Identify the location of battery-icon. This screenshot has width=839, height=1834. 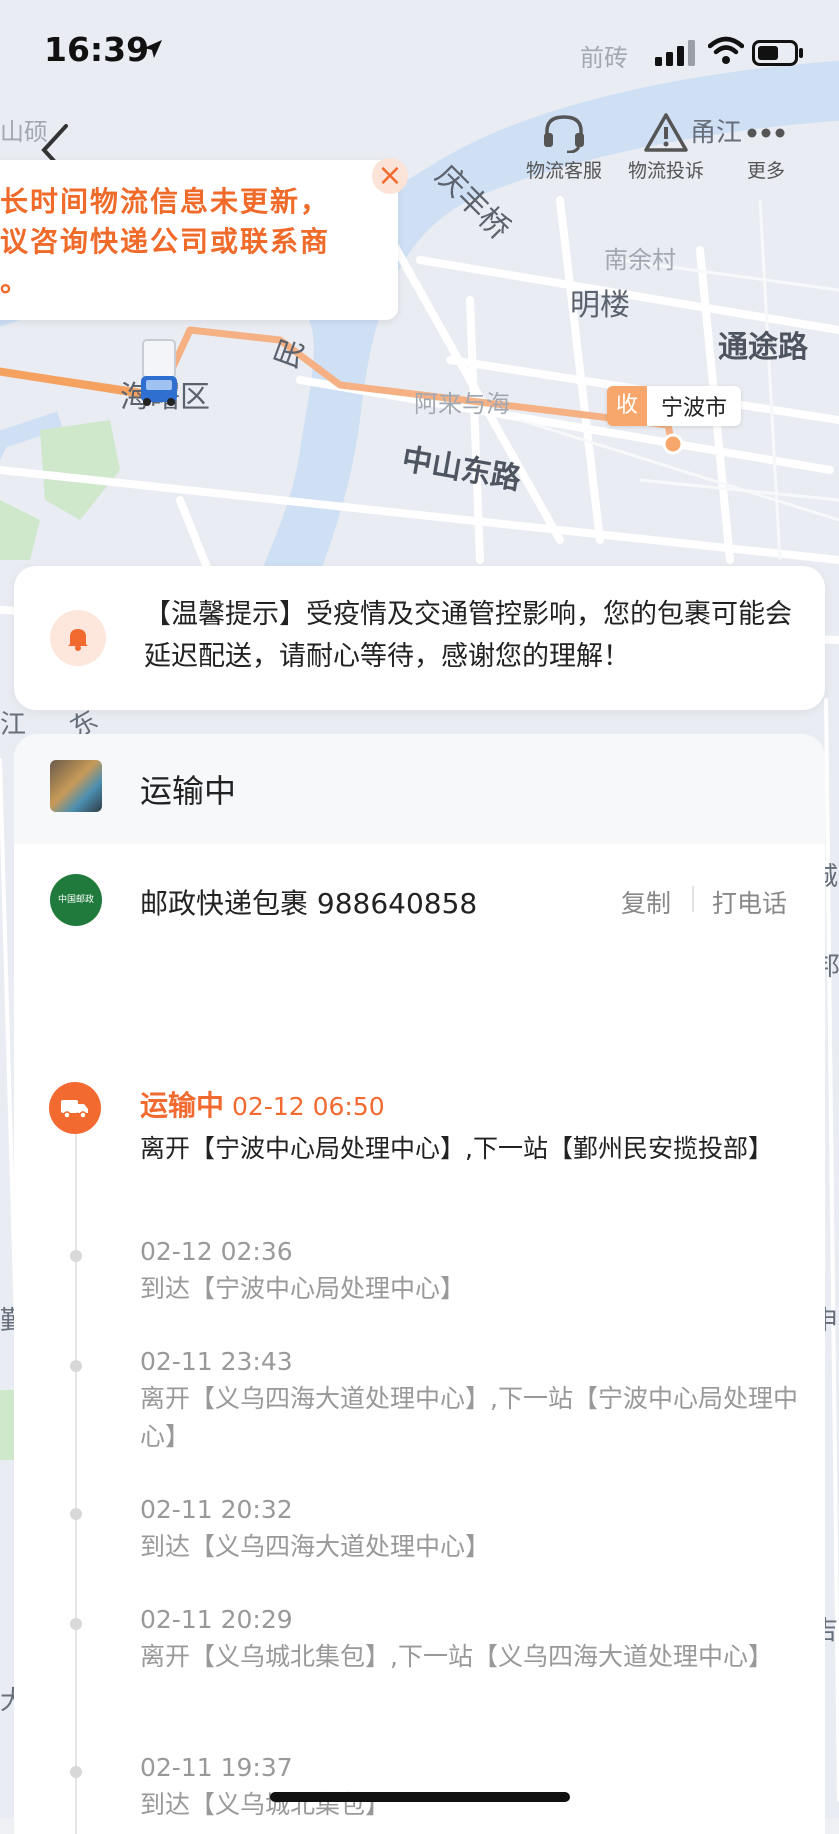
(777, 53).